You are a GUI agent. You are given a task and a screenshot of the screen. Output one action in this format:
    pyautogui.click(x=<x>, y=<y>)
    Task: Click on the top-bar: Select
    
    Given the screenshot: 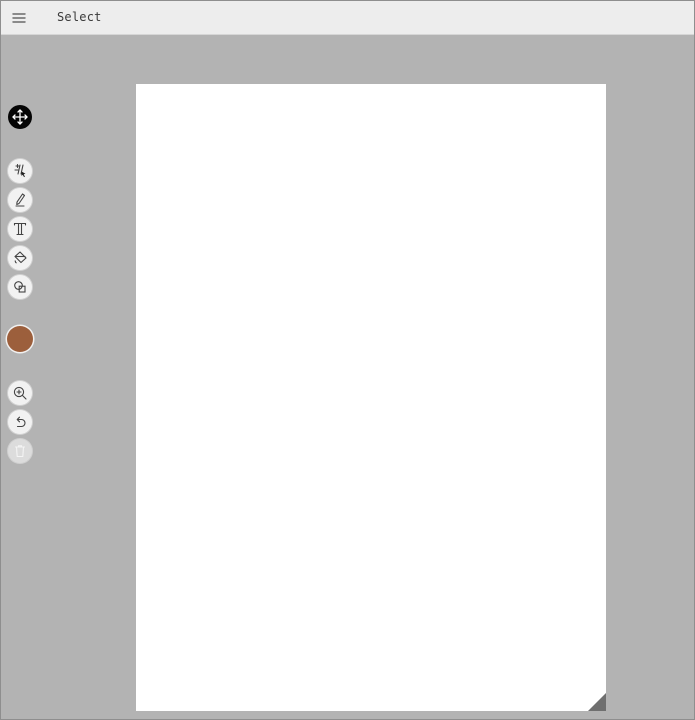 What is the action you would take?
    pyautogui.click(x=347, y=18)
    